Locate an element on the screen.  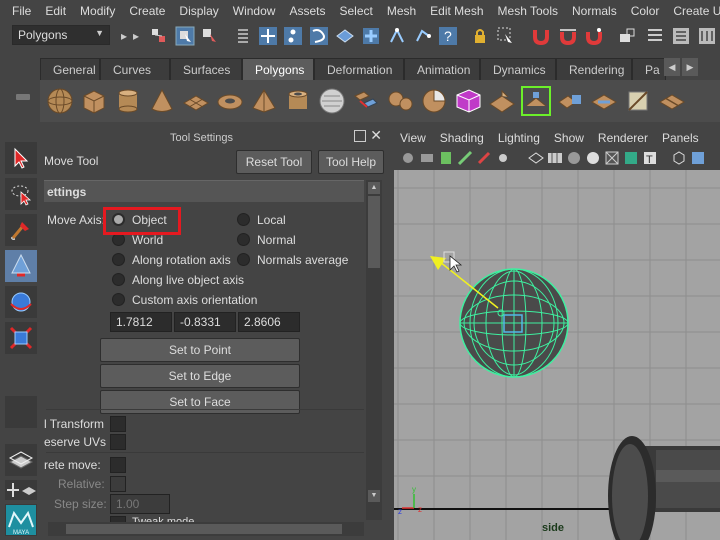
bookmark-icon is located at coordinates (446, 158).